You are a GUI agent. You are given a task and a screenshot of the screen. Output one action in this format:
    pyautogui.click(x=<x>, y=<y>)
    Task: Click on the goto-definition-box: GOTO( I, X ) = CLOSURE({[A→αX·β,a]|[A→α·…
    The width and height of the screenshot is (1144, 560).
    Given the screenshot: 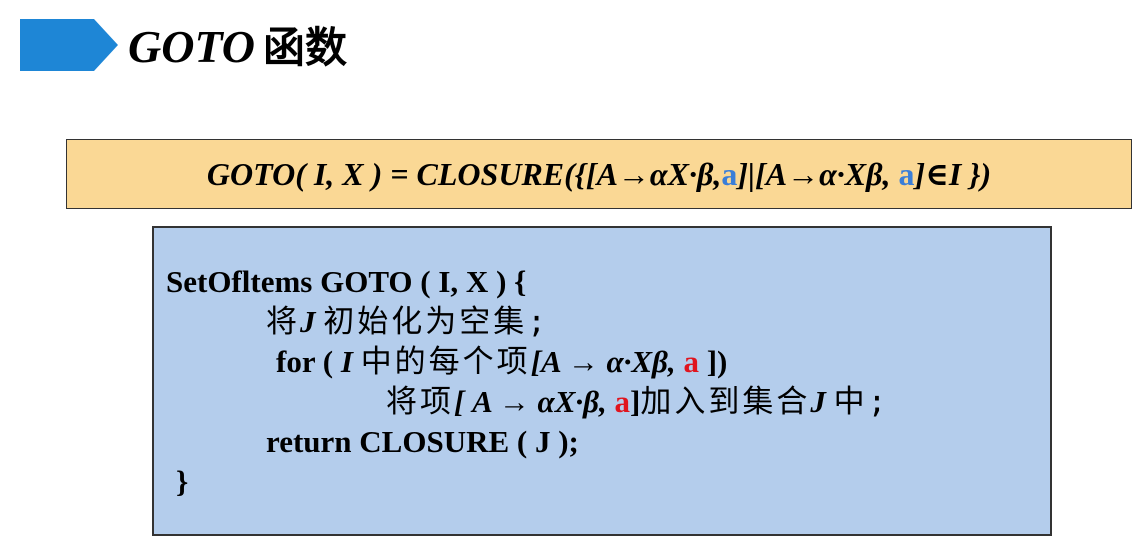 What is the action you would take?
    pyautogui.click(x=599, y=174)
    